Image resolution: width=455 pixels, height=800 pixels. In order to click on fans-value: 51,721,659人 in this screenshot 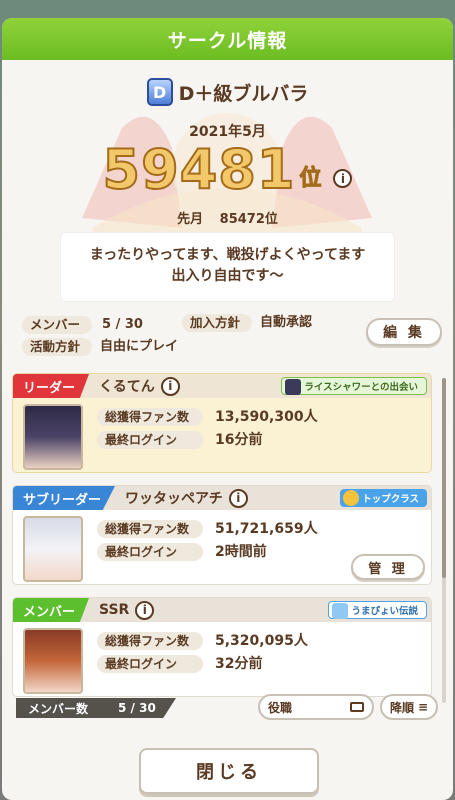, I will do `click(266, 529)`.